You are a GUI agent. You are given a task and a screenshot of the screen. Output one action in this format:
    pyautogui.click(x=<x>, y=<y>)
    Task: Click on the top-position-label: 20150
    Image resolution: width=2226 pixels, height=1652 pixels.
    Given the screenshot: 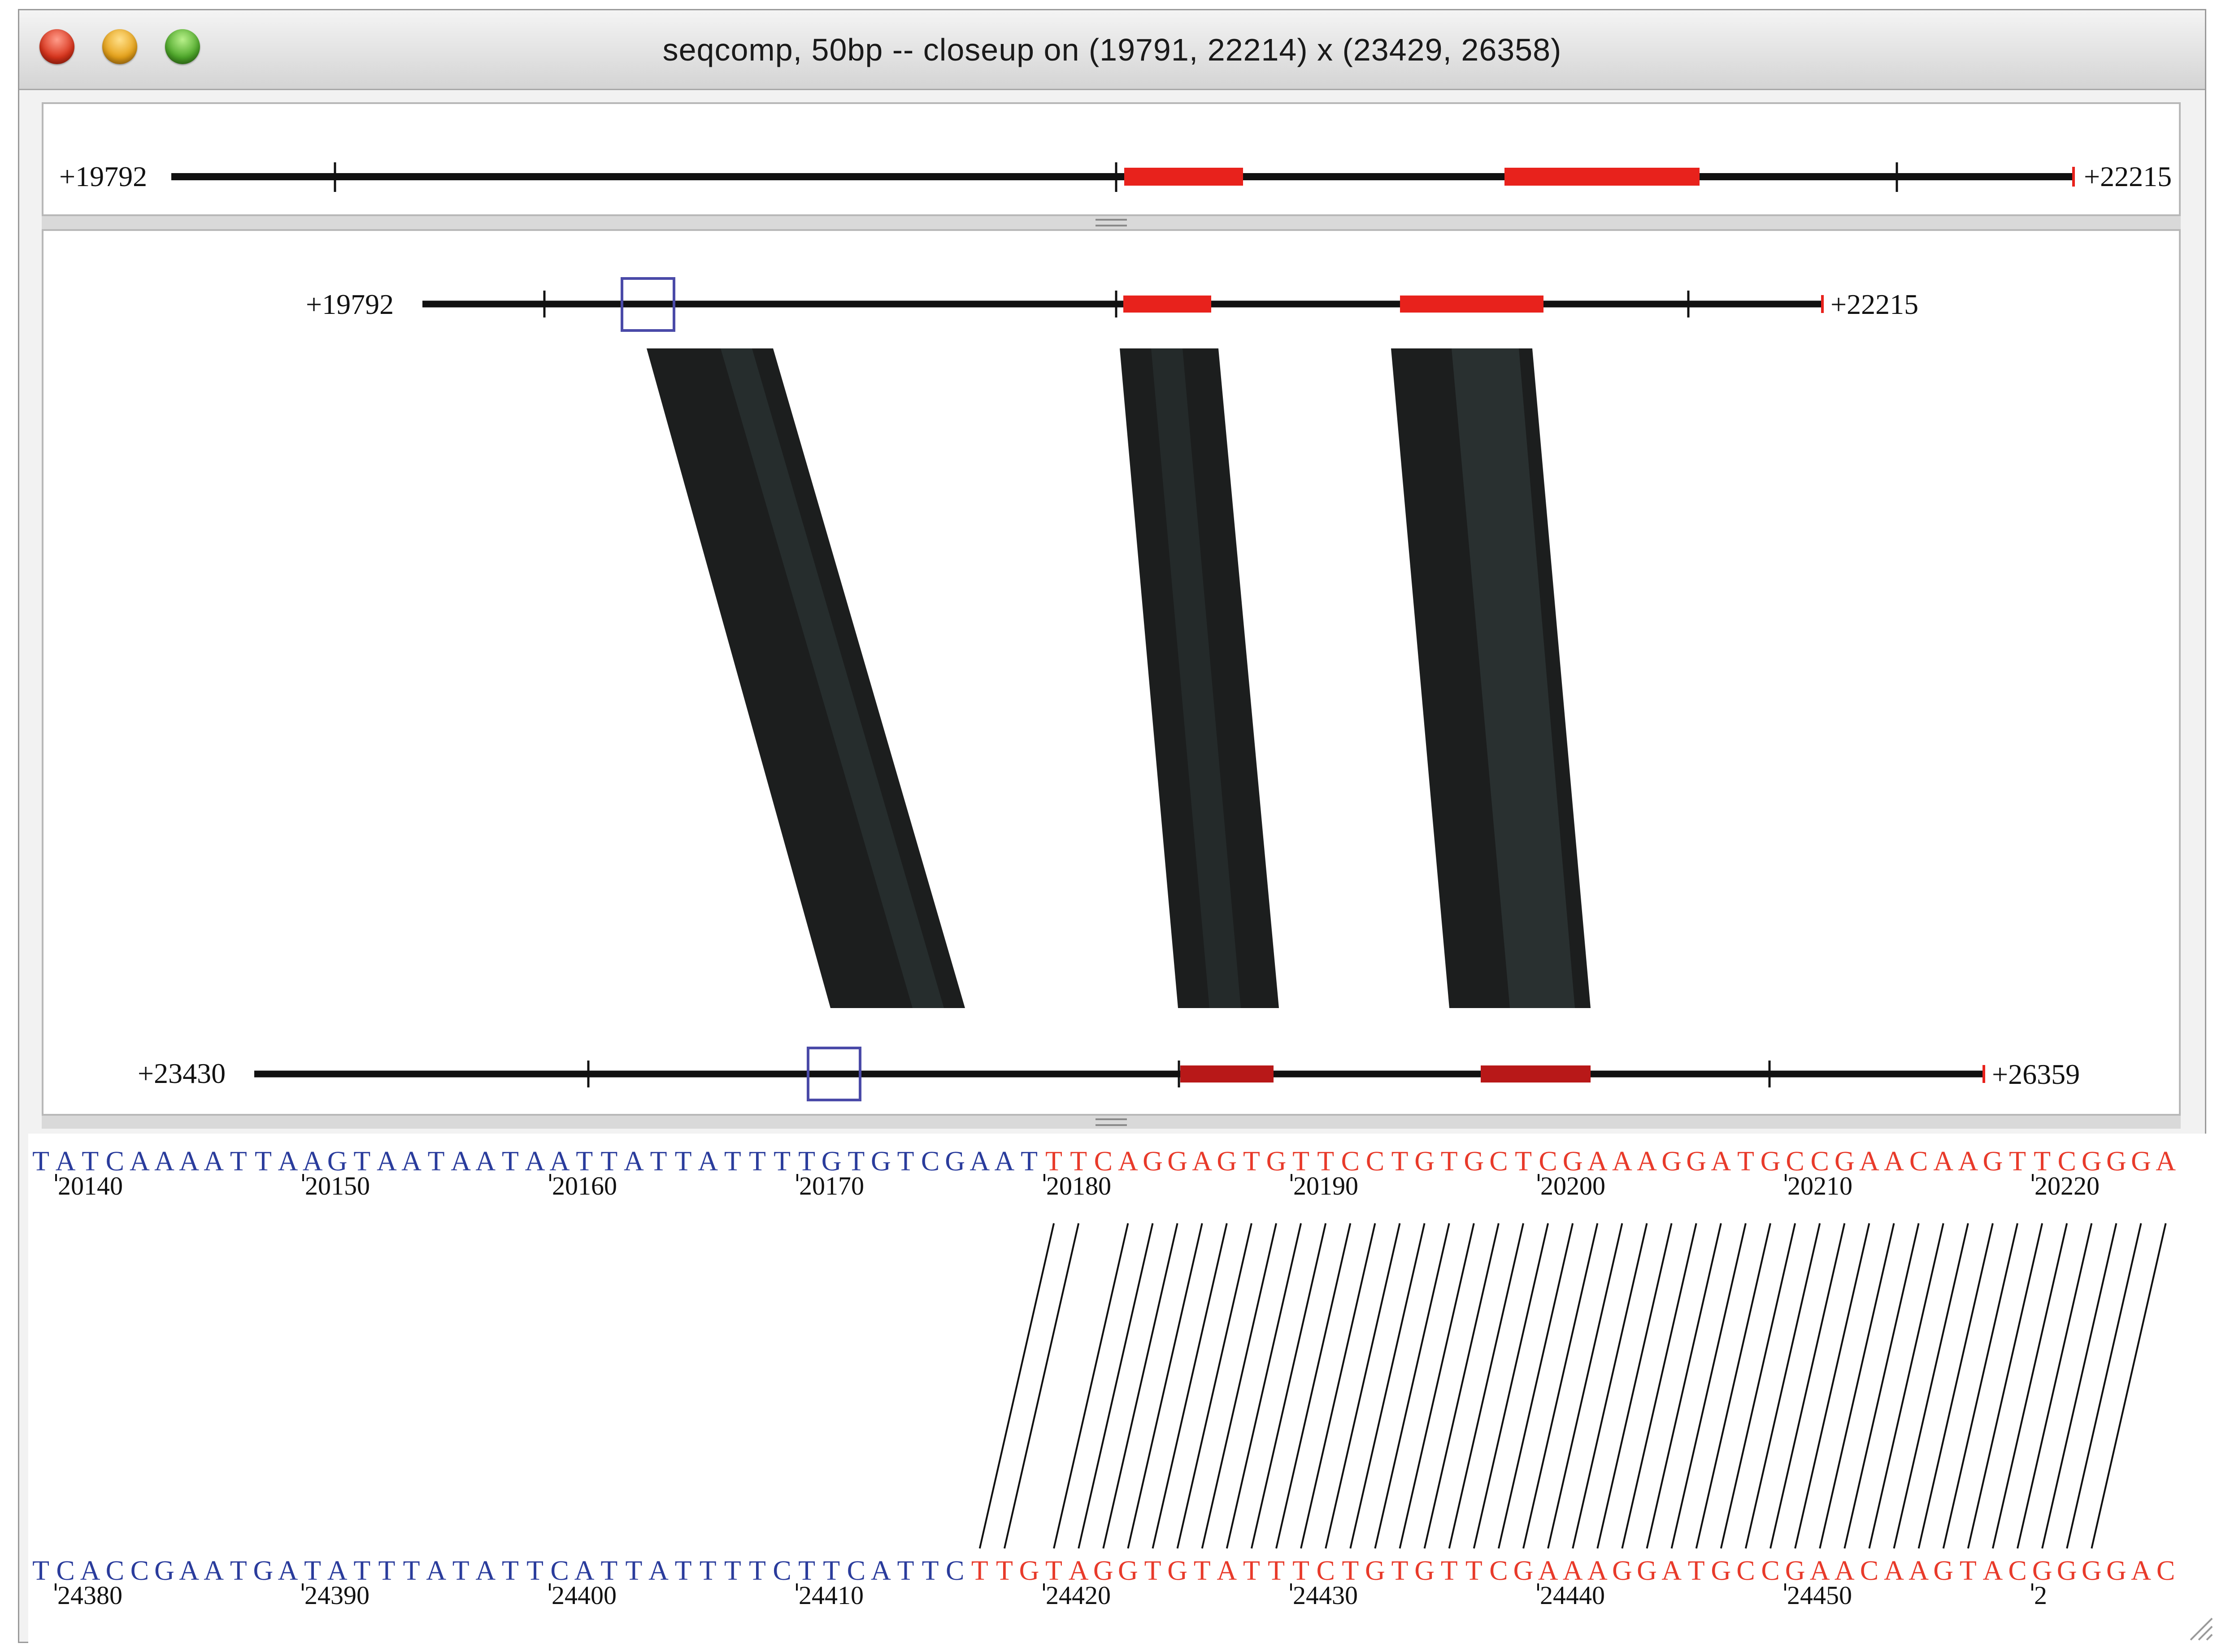 What is the action you would take?
    pyautogui.click(x=337, y=1185)
    